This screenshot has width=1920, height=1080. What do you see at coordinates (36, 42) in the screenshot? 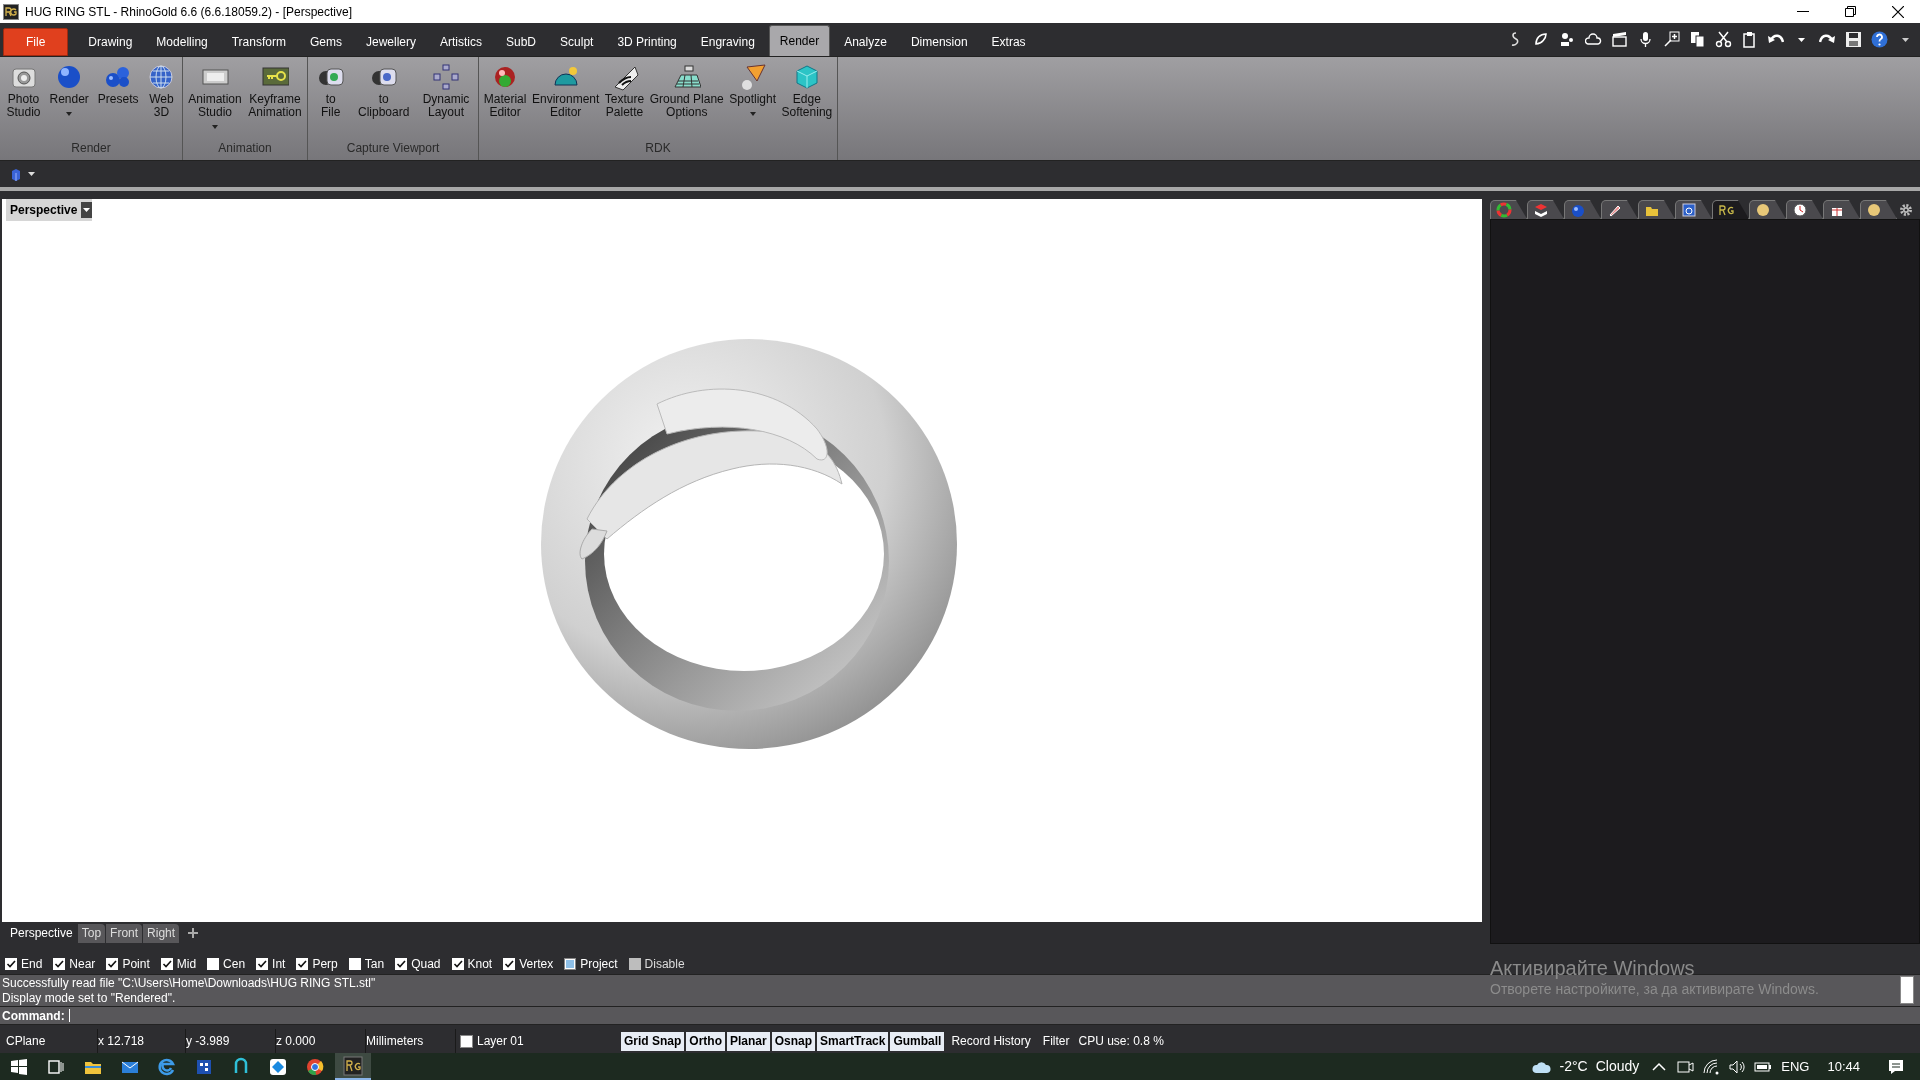
I see `file-menu-button: File` at bounding box center [36, 42].